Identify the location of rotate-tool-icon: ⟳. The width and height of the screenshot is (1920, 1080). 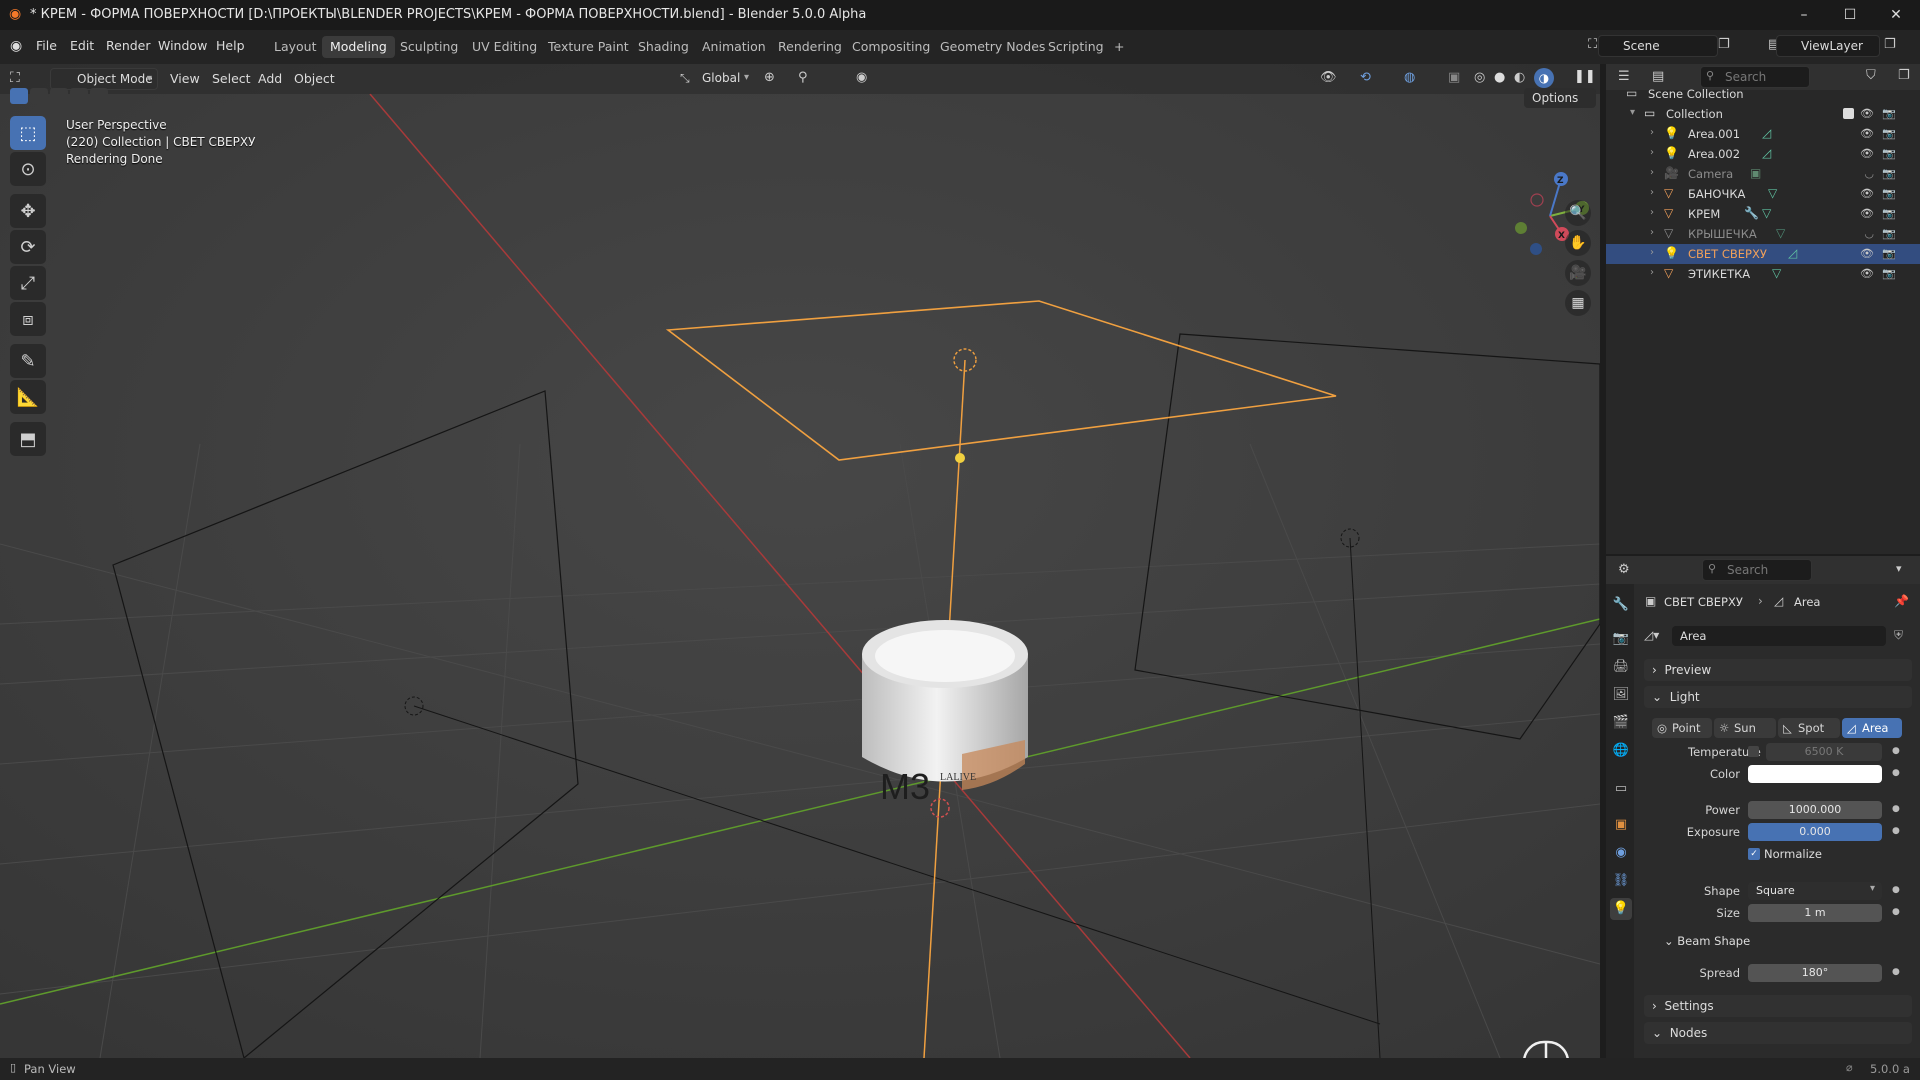
(28, 247).